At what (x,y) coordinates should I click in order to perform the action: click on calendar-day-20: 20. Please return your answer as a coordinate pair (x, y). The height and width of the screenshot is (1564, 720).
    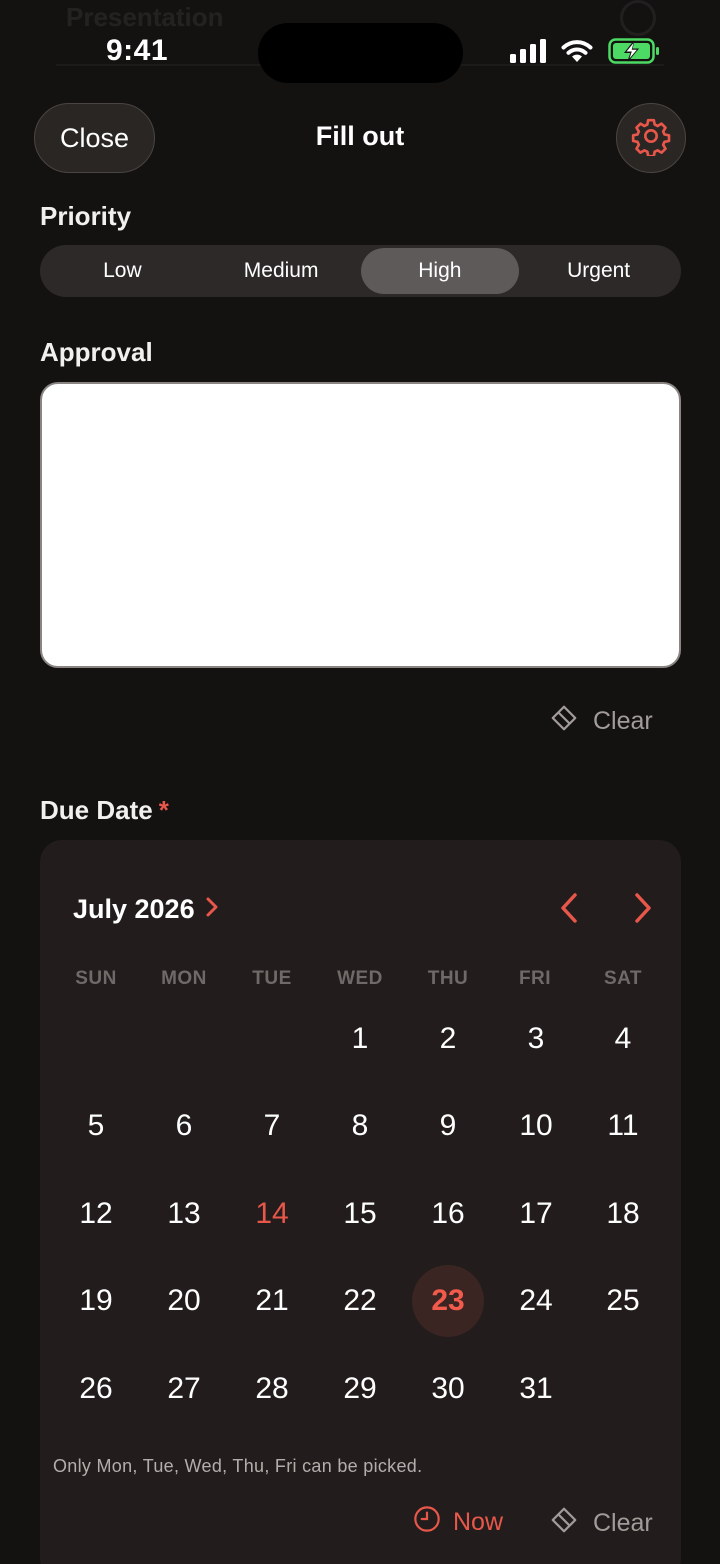
    Looking at the image, I should click on (184, 1301).